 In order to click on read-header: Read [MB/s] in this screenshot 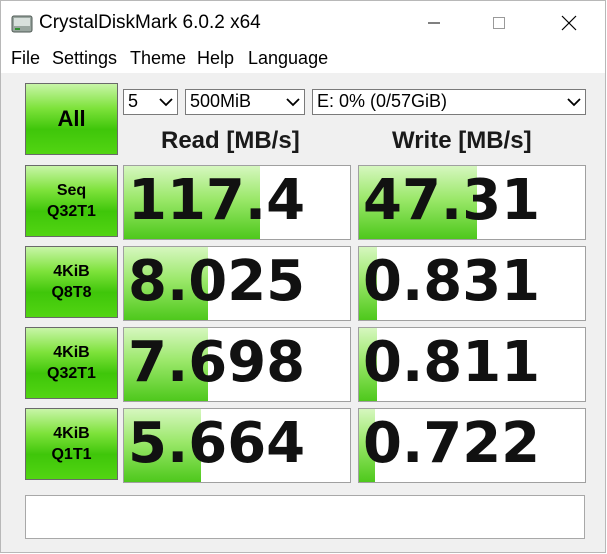, I will do `click(230, 140)`.